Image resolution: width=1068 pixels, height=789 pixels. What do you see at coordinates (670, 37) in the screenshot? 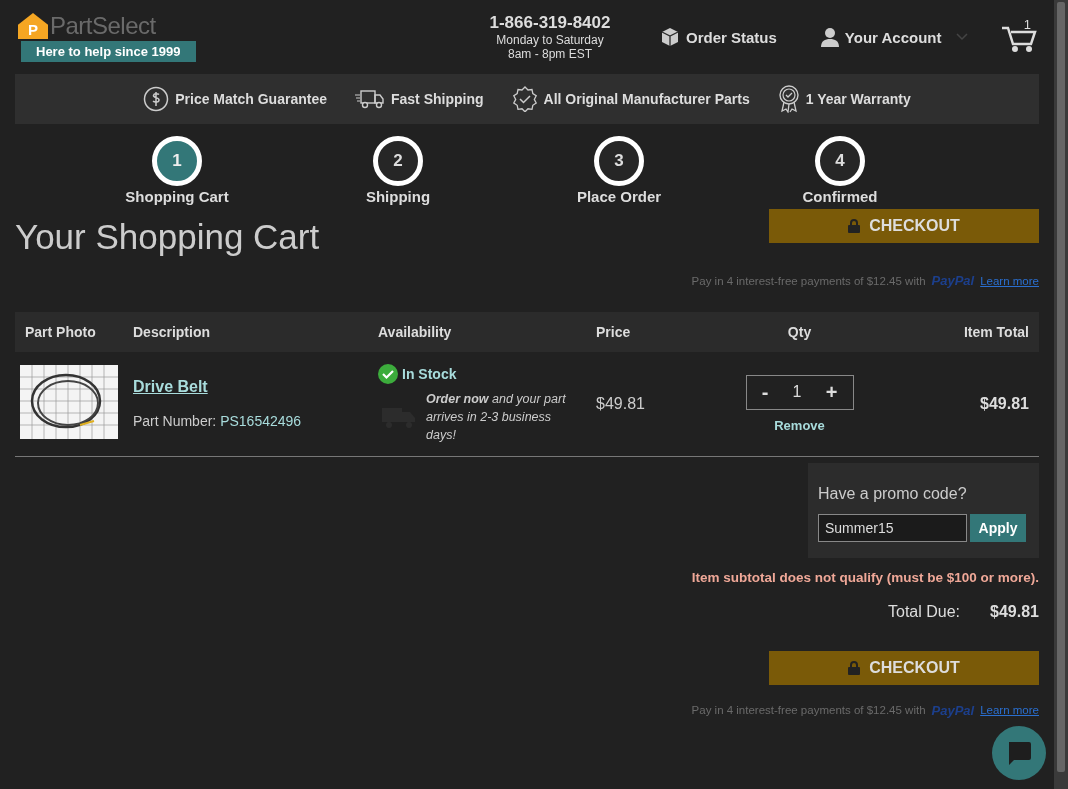
I see `box-icon` at bounding box center [670, 37].